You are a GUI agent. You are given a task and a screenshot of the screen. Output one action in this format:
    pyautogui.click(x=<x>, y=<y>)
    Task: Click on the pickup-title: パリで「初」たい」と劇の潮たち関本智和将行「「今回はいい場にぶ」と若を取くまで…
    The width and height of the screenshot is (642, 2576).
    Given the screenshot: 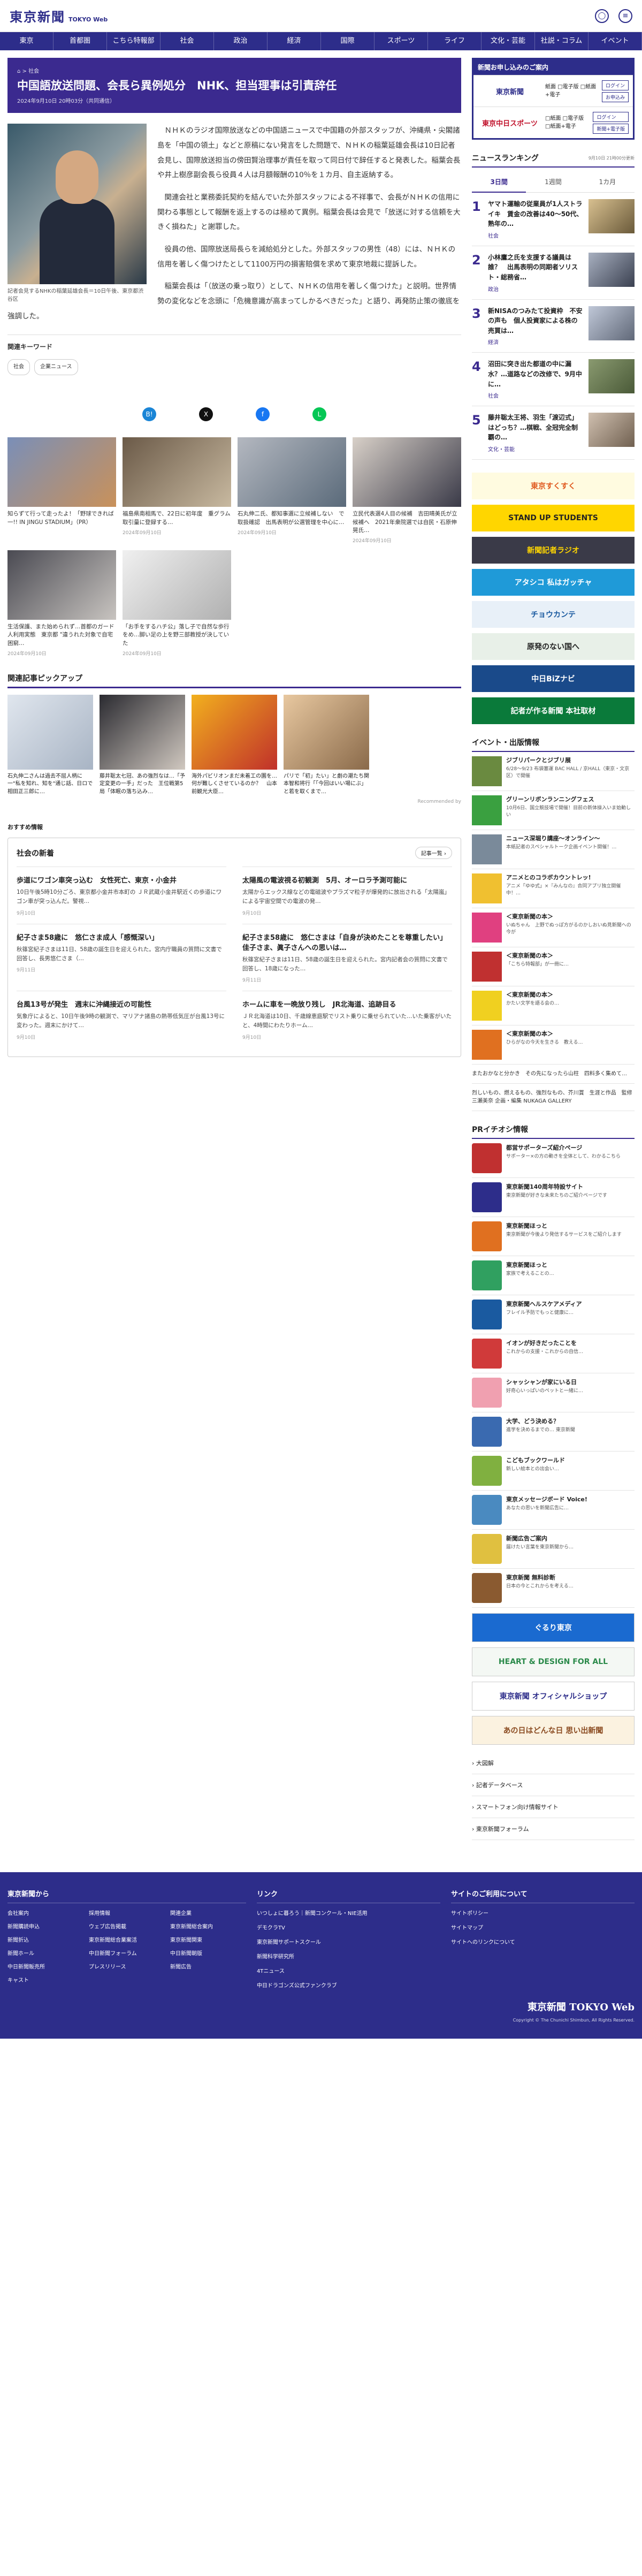 What is the action you would take?
    pyautogui.click(x=326, y=784)
    